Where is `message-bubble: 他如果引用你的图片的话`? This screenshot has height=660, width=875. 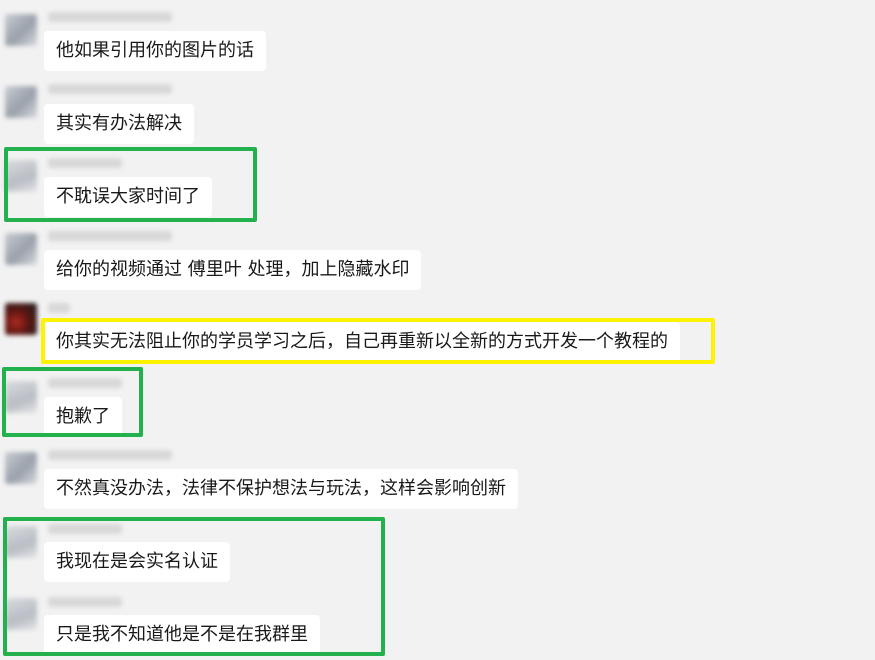
message-bubble: 他如果引用你的图片的话 is located at coordinates (155, 51).